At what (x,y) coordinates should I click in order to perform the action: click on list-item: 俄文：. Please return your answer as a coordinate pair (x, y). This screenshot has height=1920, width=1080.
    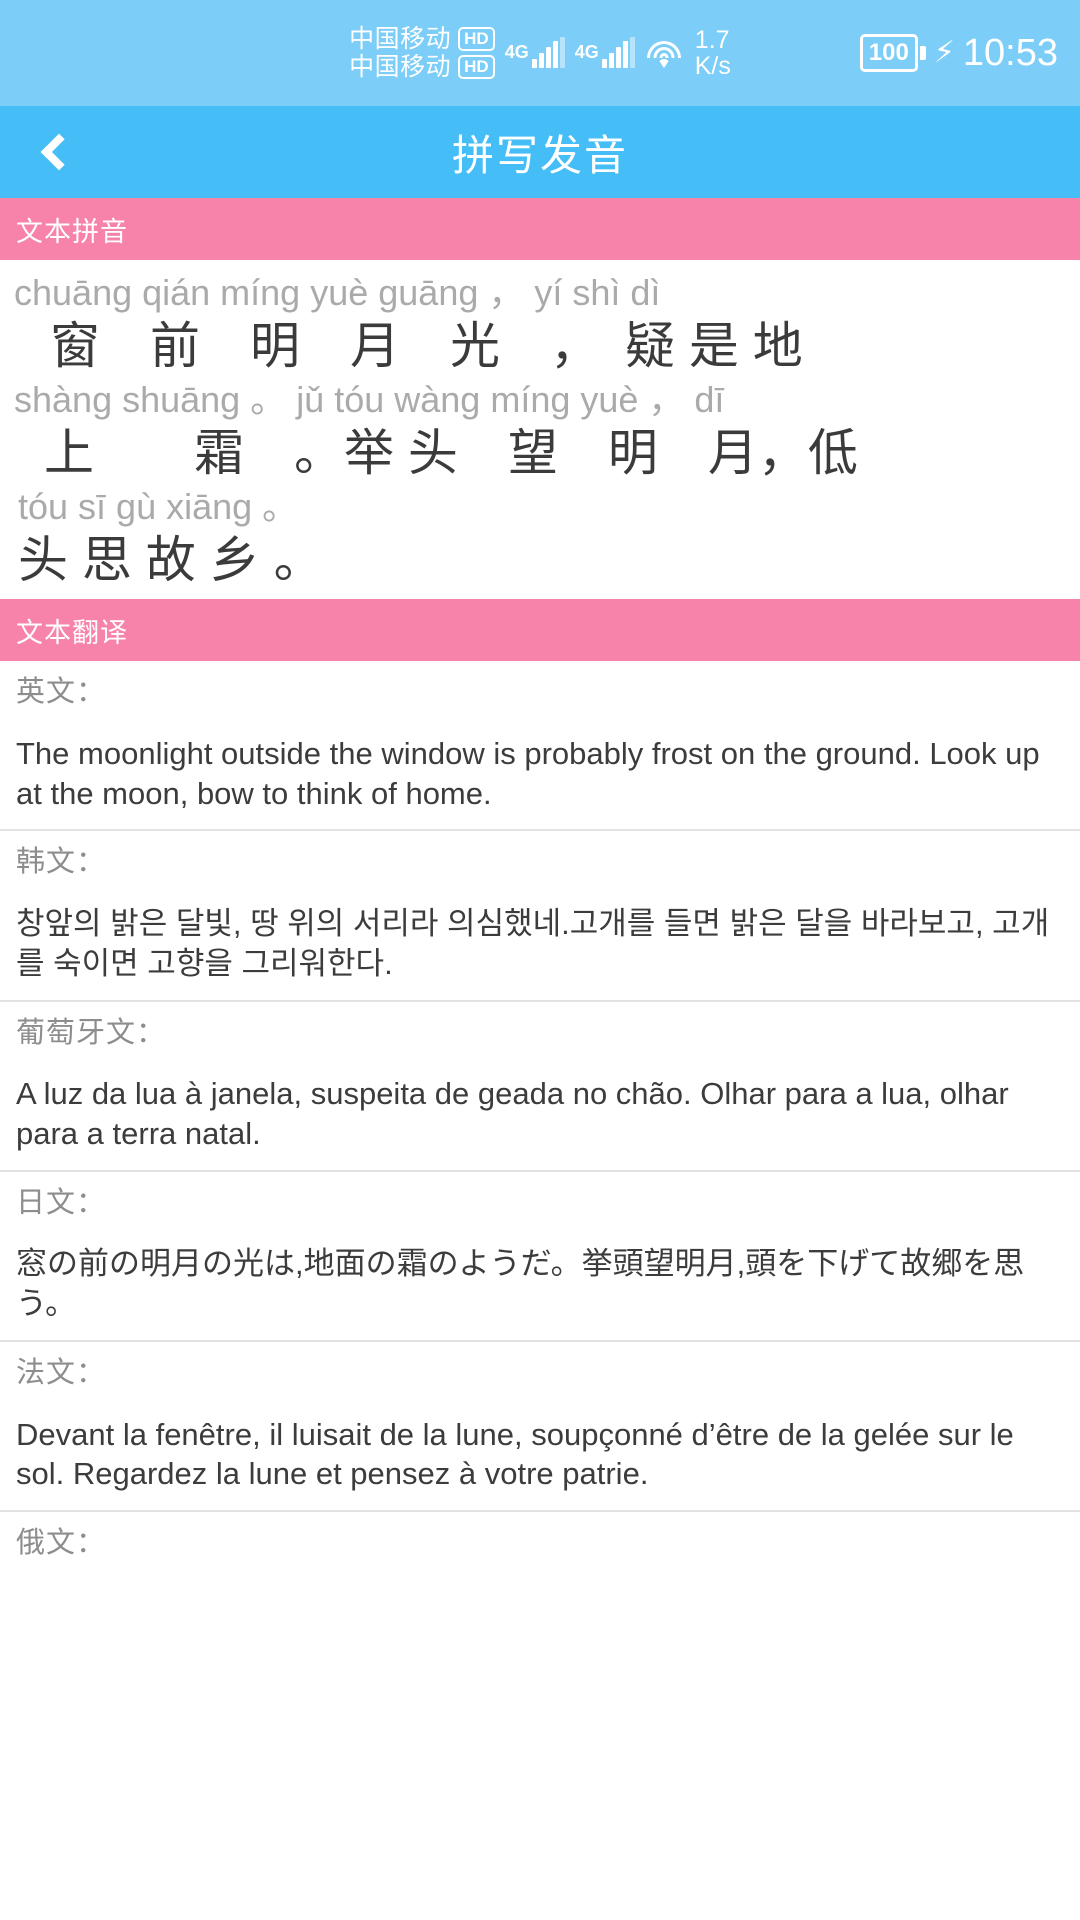
    Looking at the image, I should click on (540, 1536).